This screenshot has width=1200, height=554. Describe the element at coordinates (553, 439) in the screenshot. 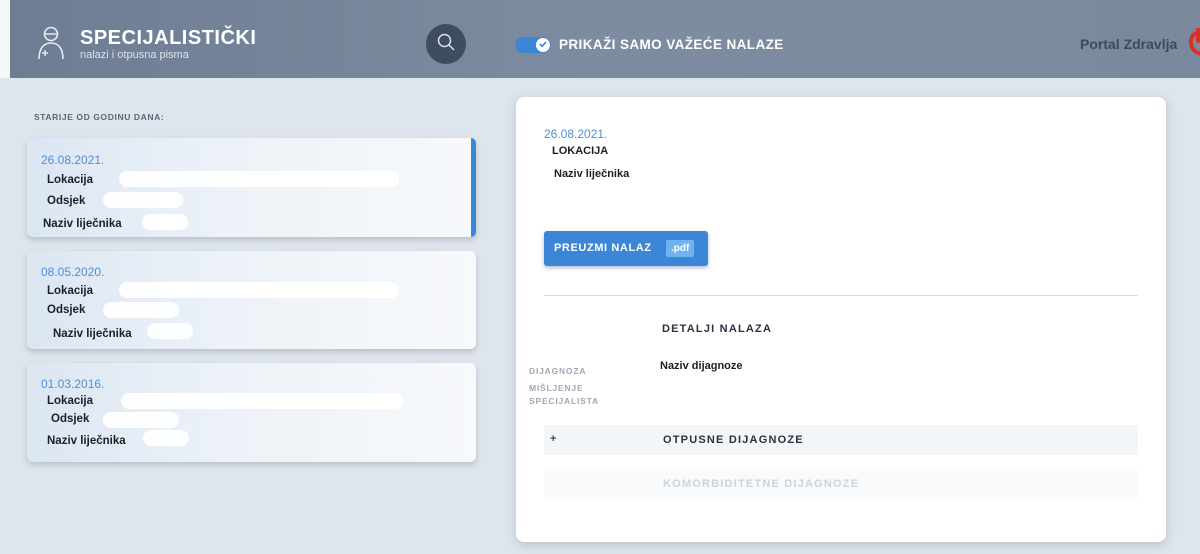

I see `expand-icon: +` at that location.